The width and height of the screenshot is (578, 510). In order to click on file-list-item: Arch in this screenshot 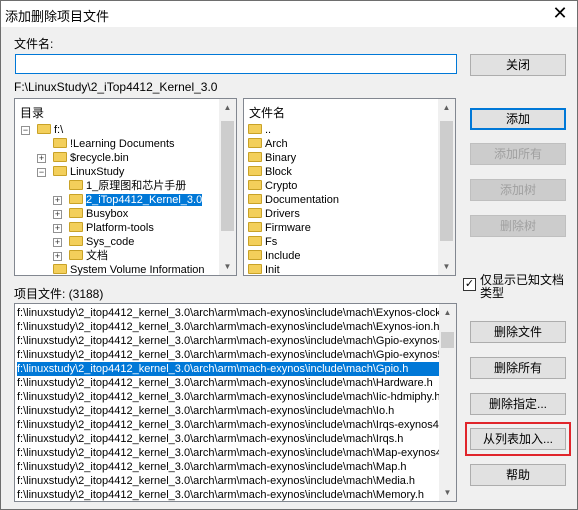, I will do `click(268, 144)`.